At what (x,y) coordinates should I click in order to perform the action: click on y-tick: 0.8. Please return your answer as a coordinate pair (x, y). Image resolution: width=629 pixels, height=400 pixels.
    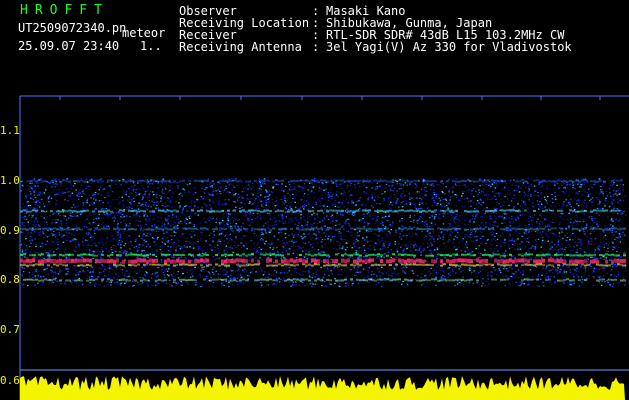
    Looking at the image, I should click on (10, 279).